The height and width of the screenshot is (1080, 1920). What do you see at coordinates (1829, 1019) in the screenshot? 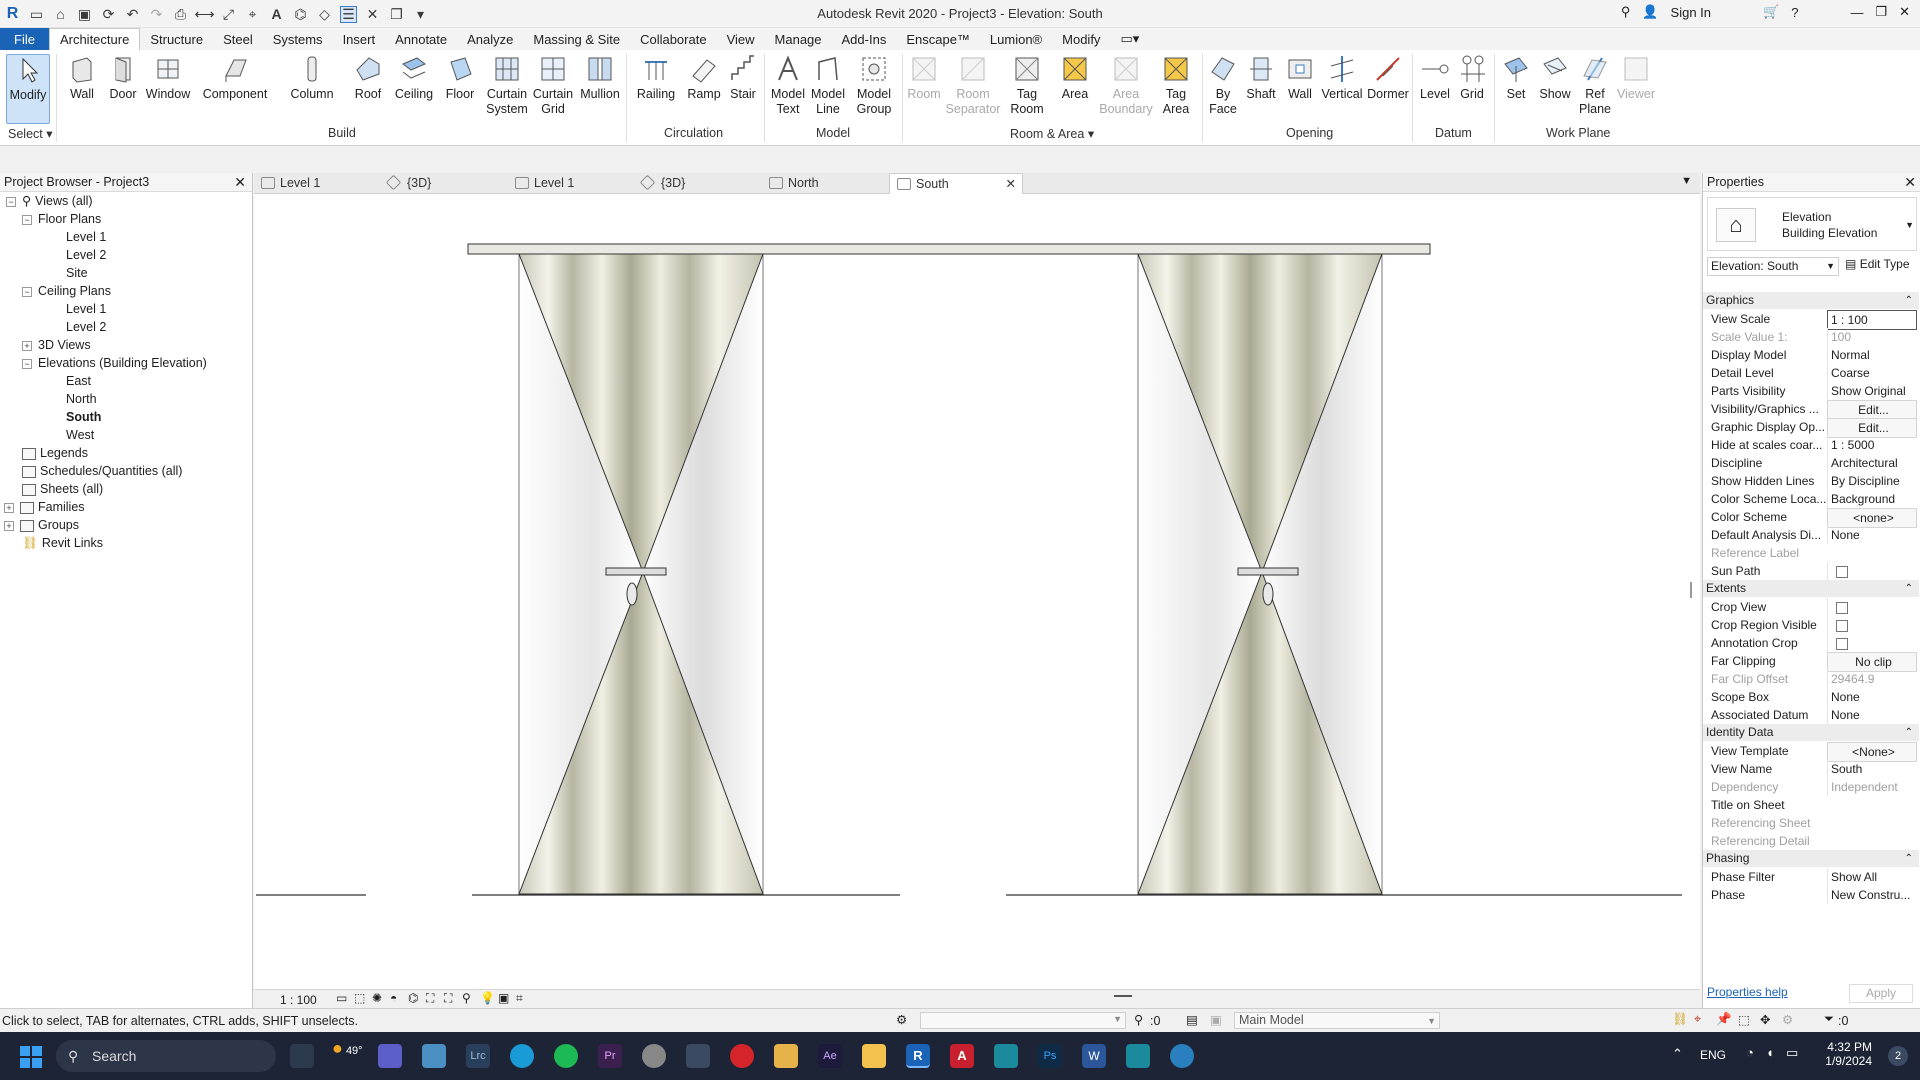
I see `filter-icon: ⏷` at bounding box center [1829, 1019].